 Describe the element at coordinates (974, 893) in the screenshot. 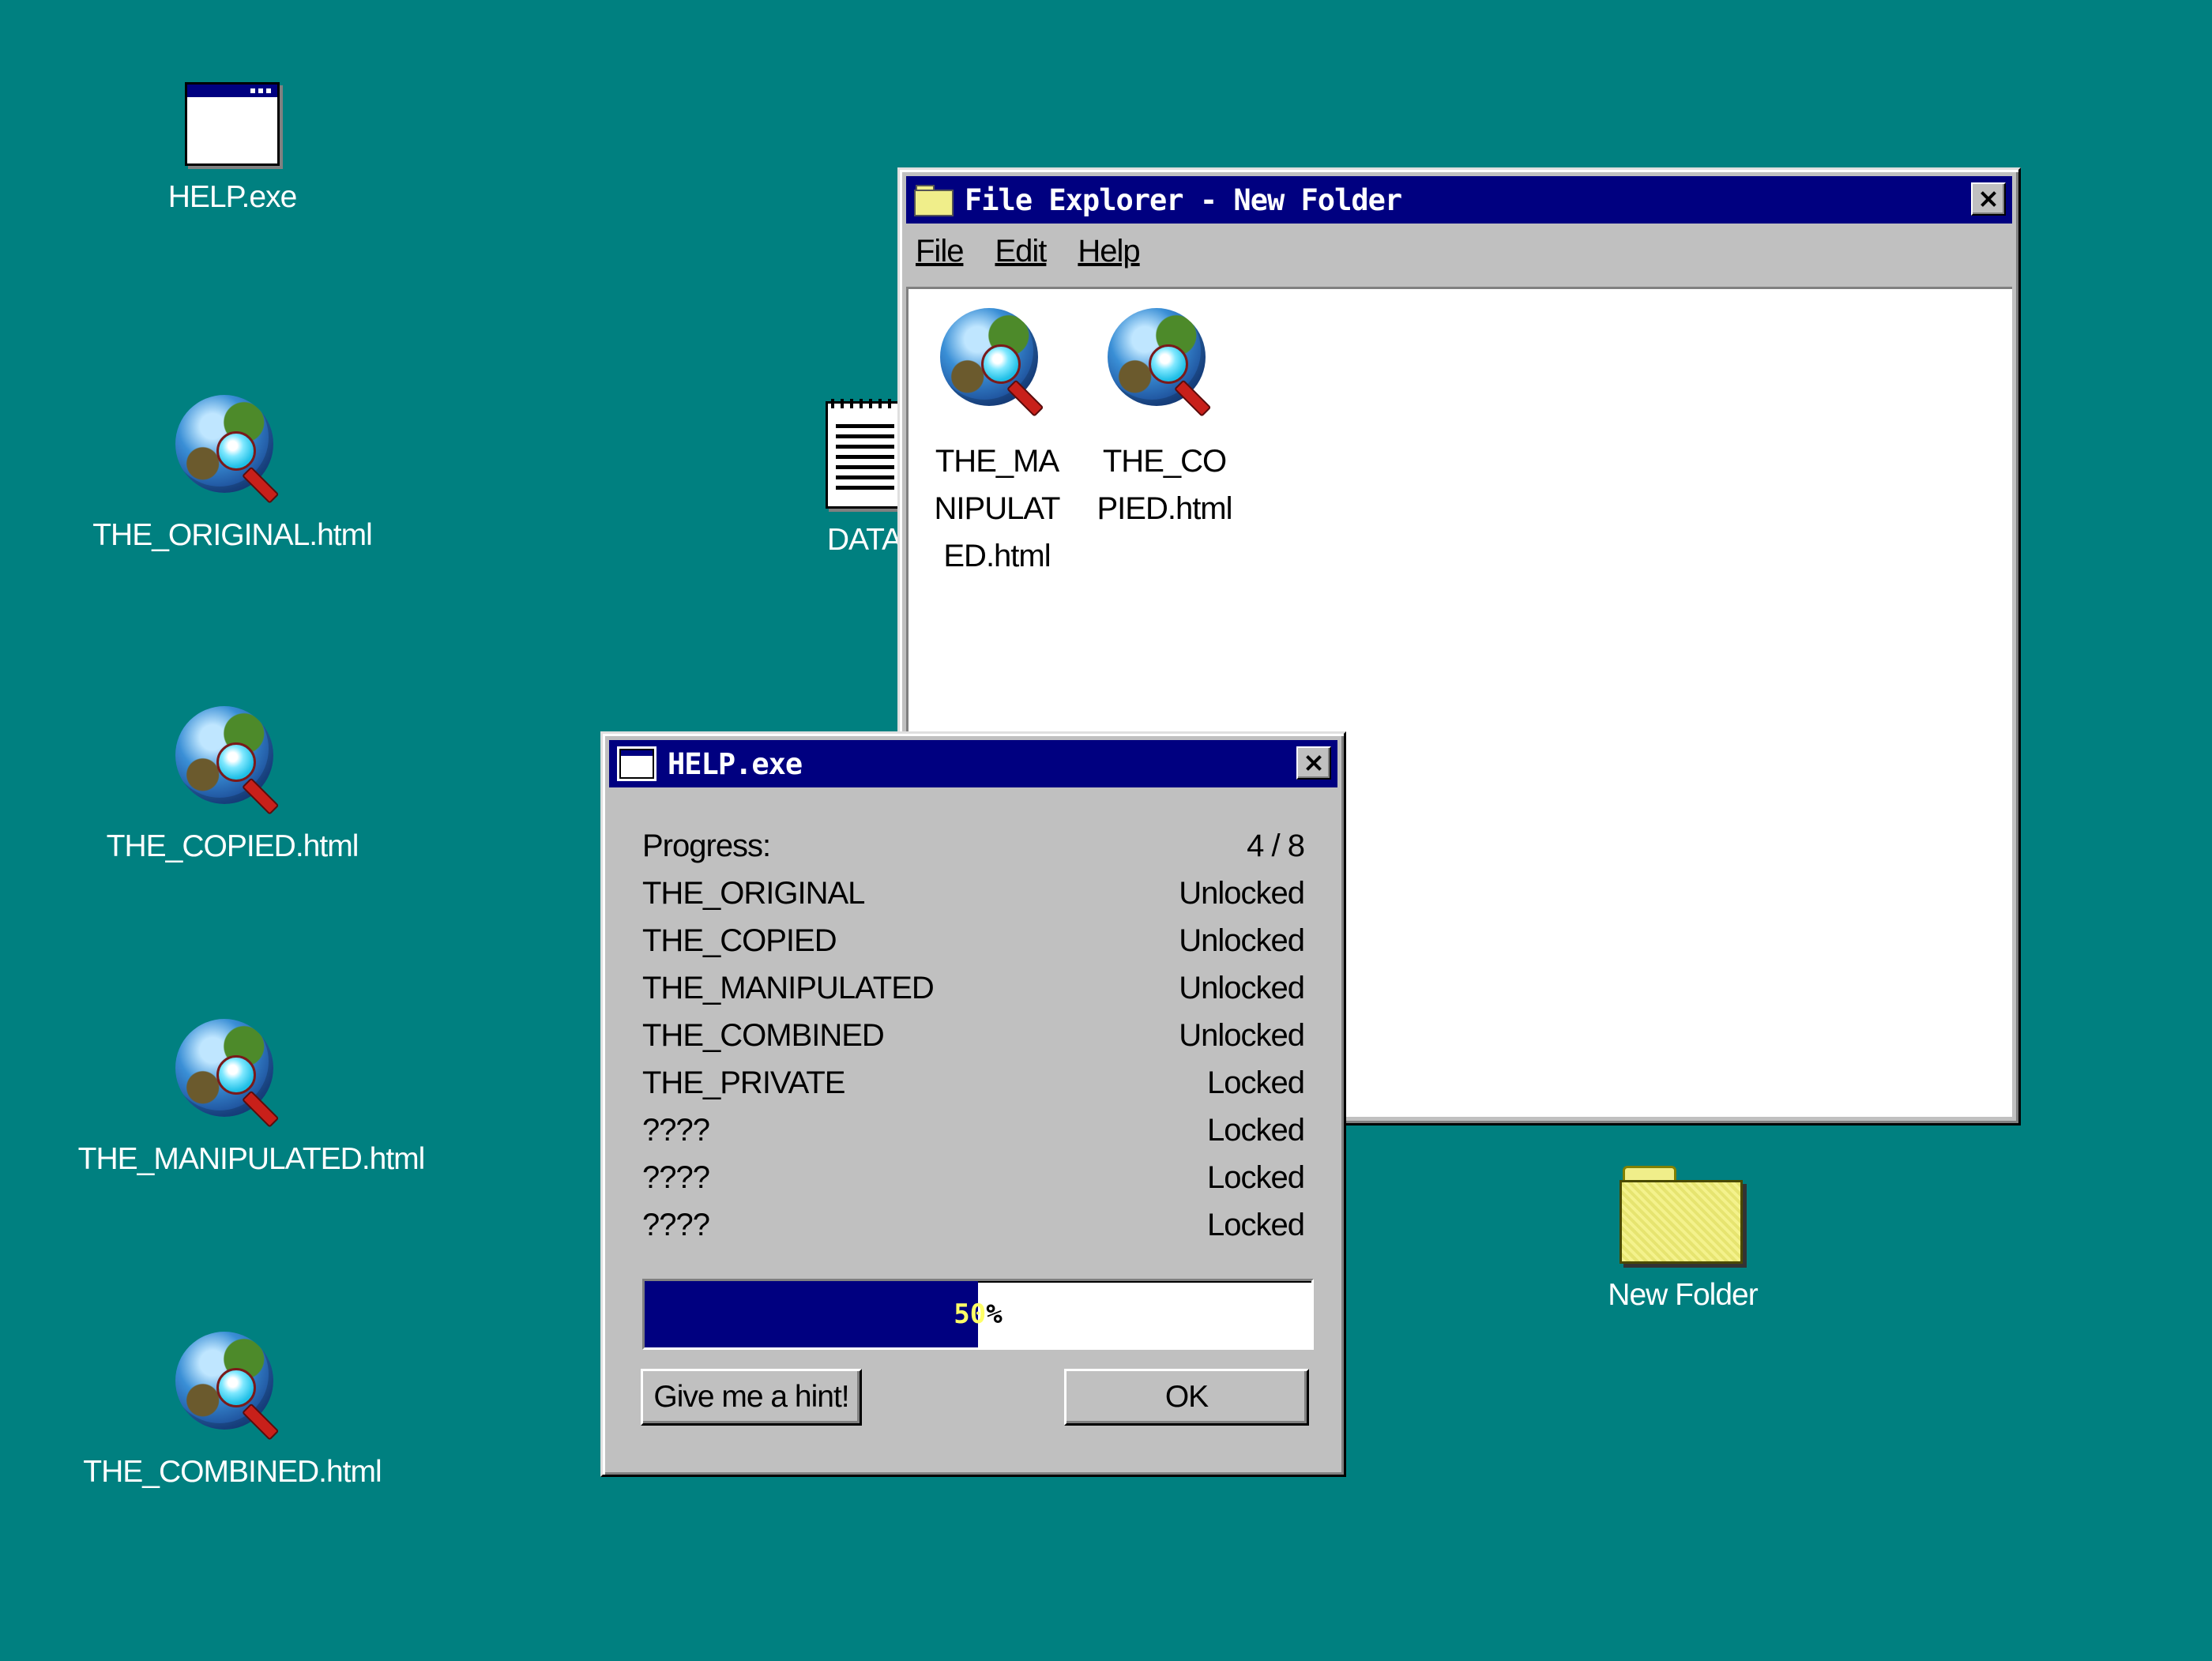

I see `list-item: THE_ORIGINAL Unlocked` at that location.